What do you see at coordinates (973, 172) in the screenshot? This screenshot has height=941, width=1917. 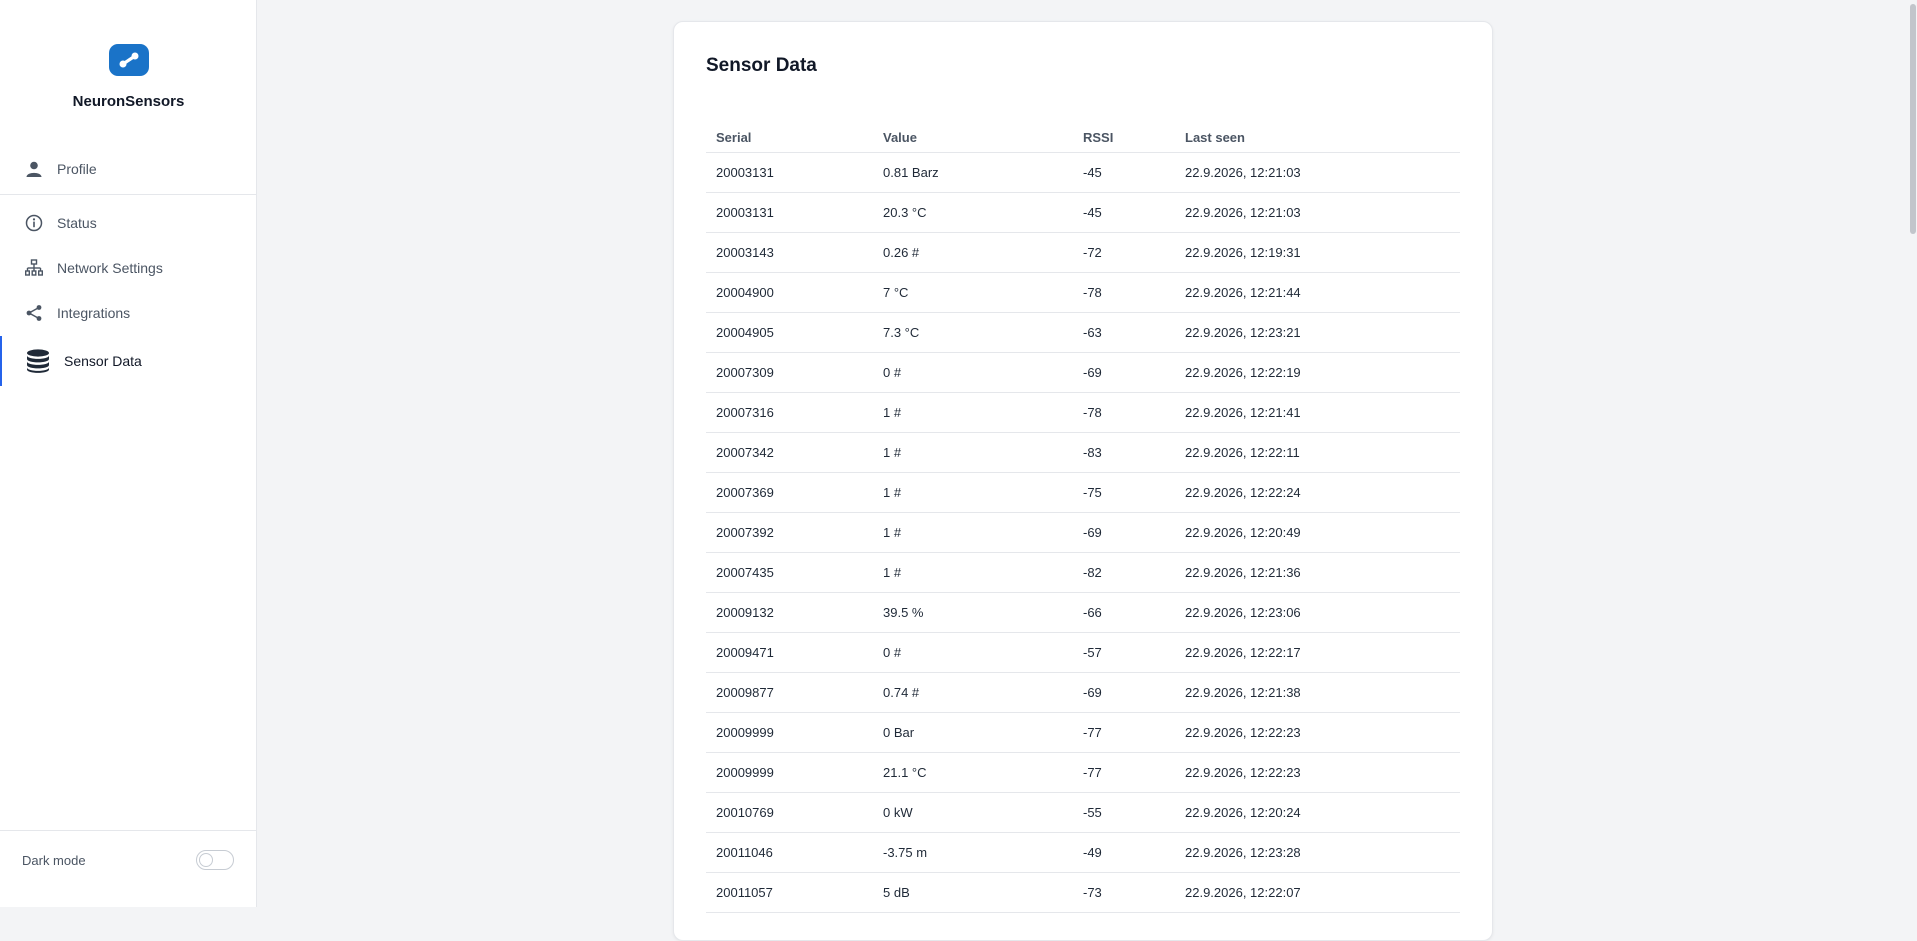 I see `cell-value: 0.81 Barz` at bounding box center [973, 172].